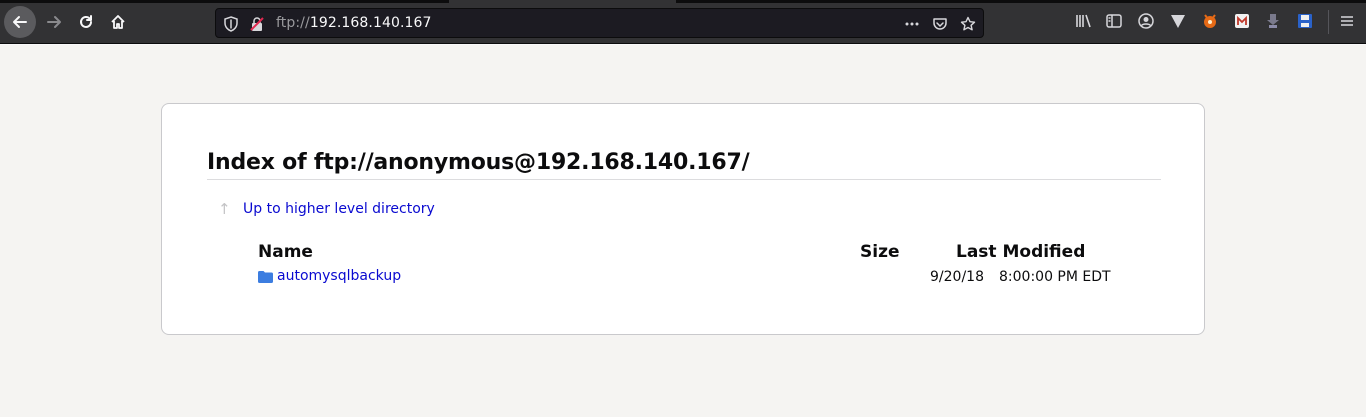  Describe the element at coordinates (293, 23) in the screenshot. I see `url-scheme: ftp://` at that location.